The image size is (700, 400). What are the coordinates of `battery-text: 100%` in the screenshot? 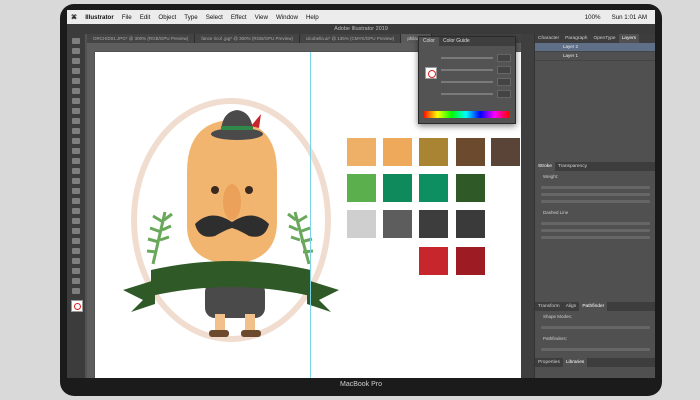 It's located at (592, 17).